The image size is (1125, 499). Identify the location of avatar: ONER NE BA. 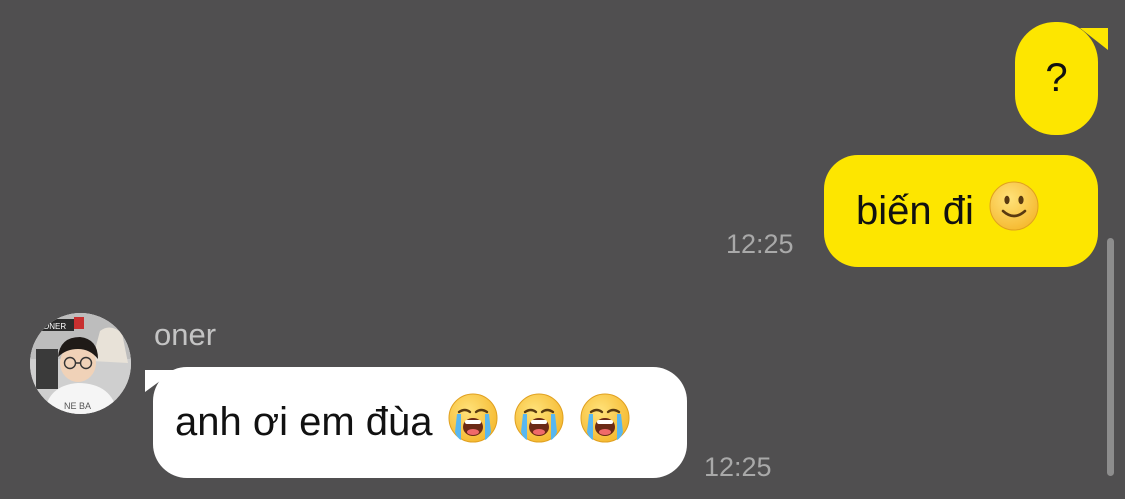
(80, 363).